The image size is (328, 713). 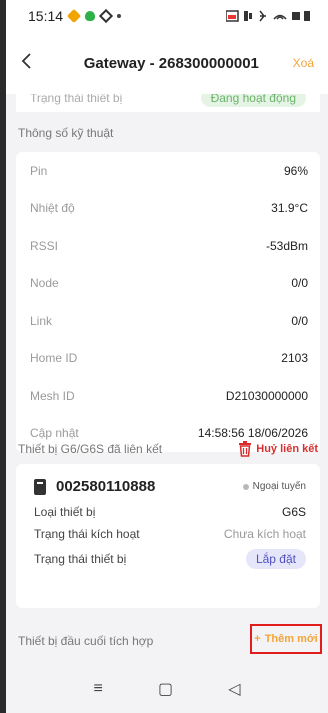 I want to click on device-row-label: Trạng thái kích hoạt, so click(x=87, y=534).